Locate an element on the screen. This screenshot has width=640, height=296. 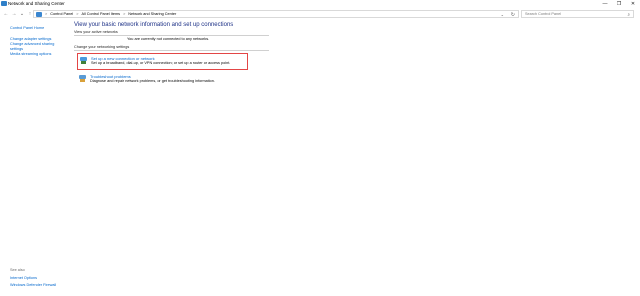
refresh-icon: ↻ is located at coordinates (513, 15).